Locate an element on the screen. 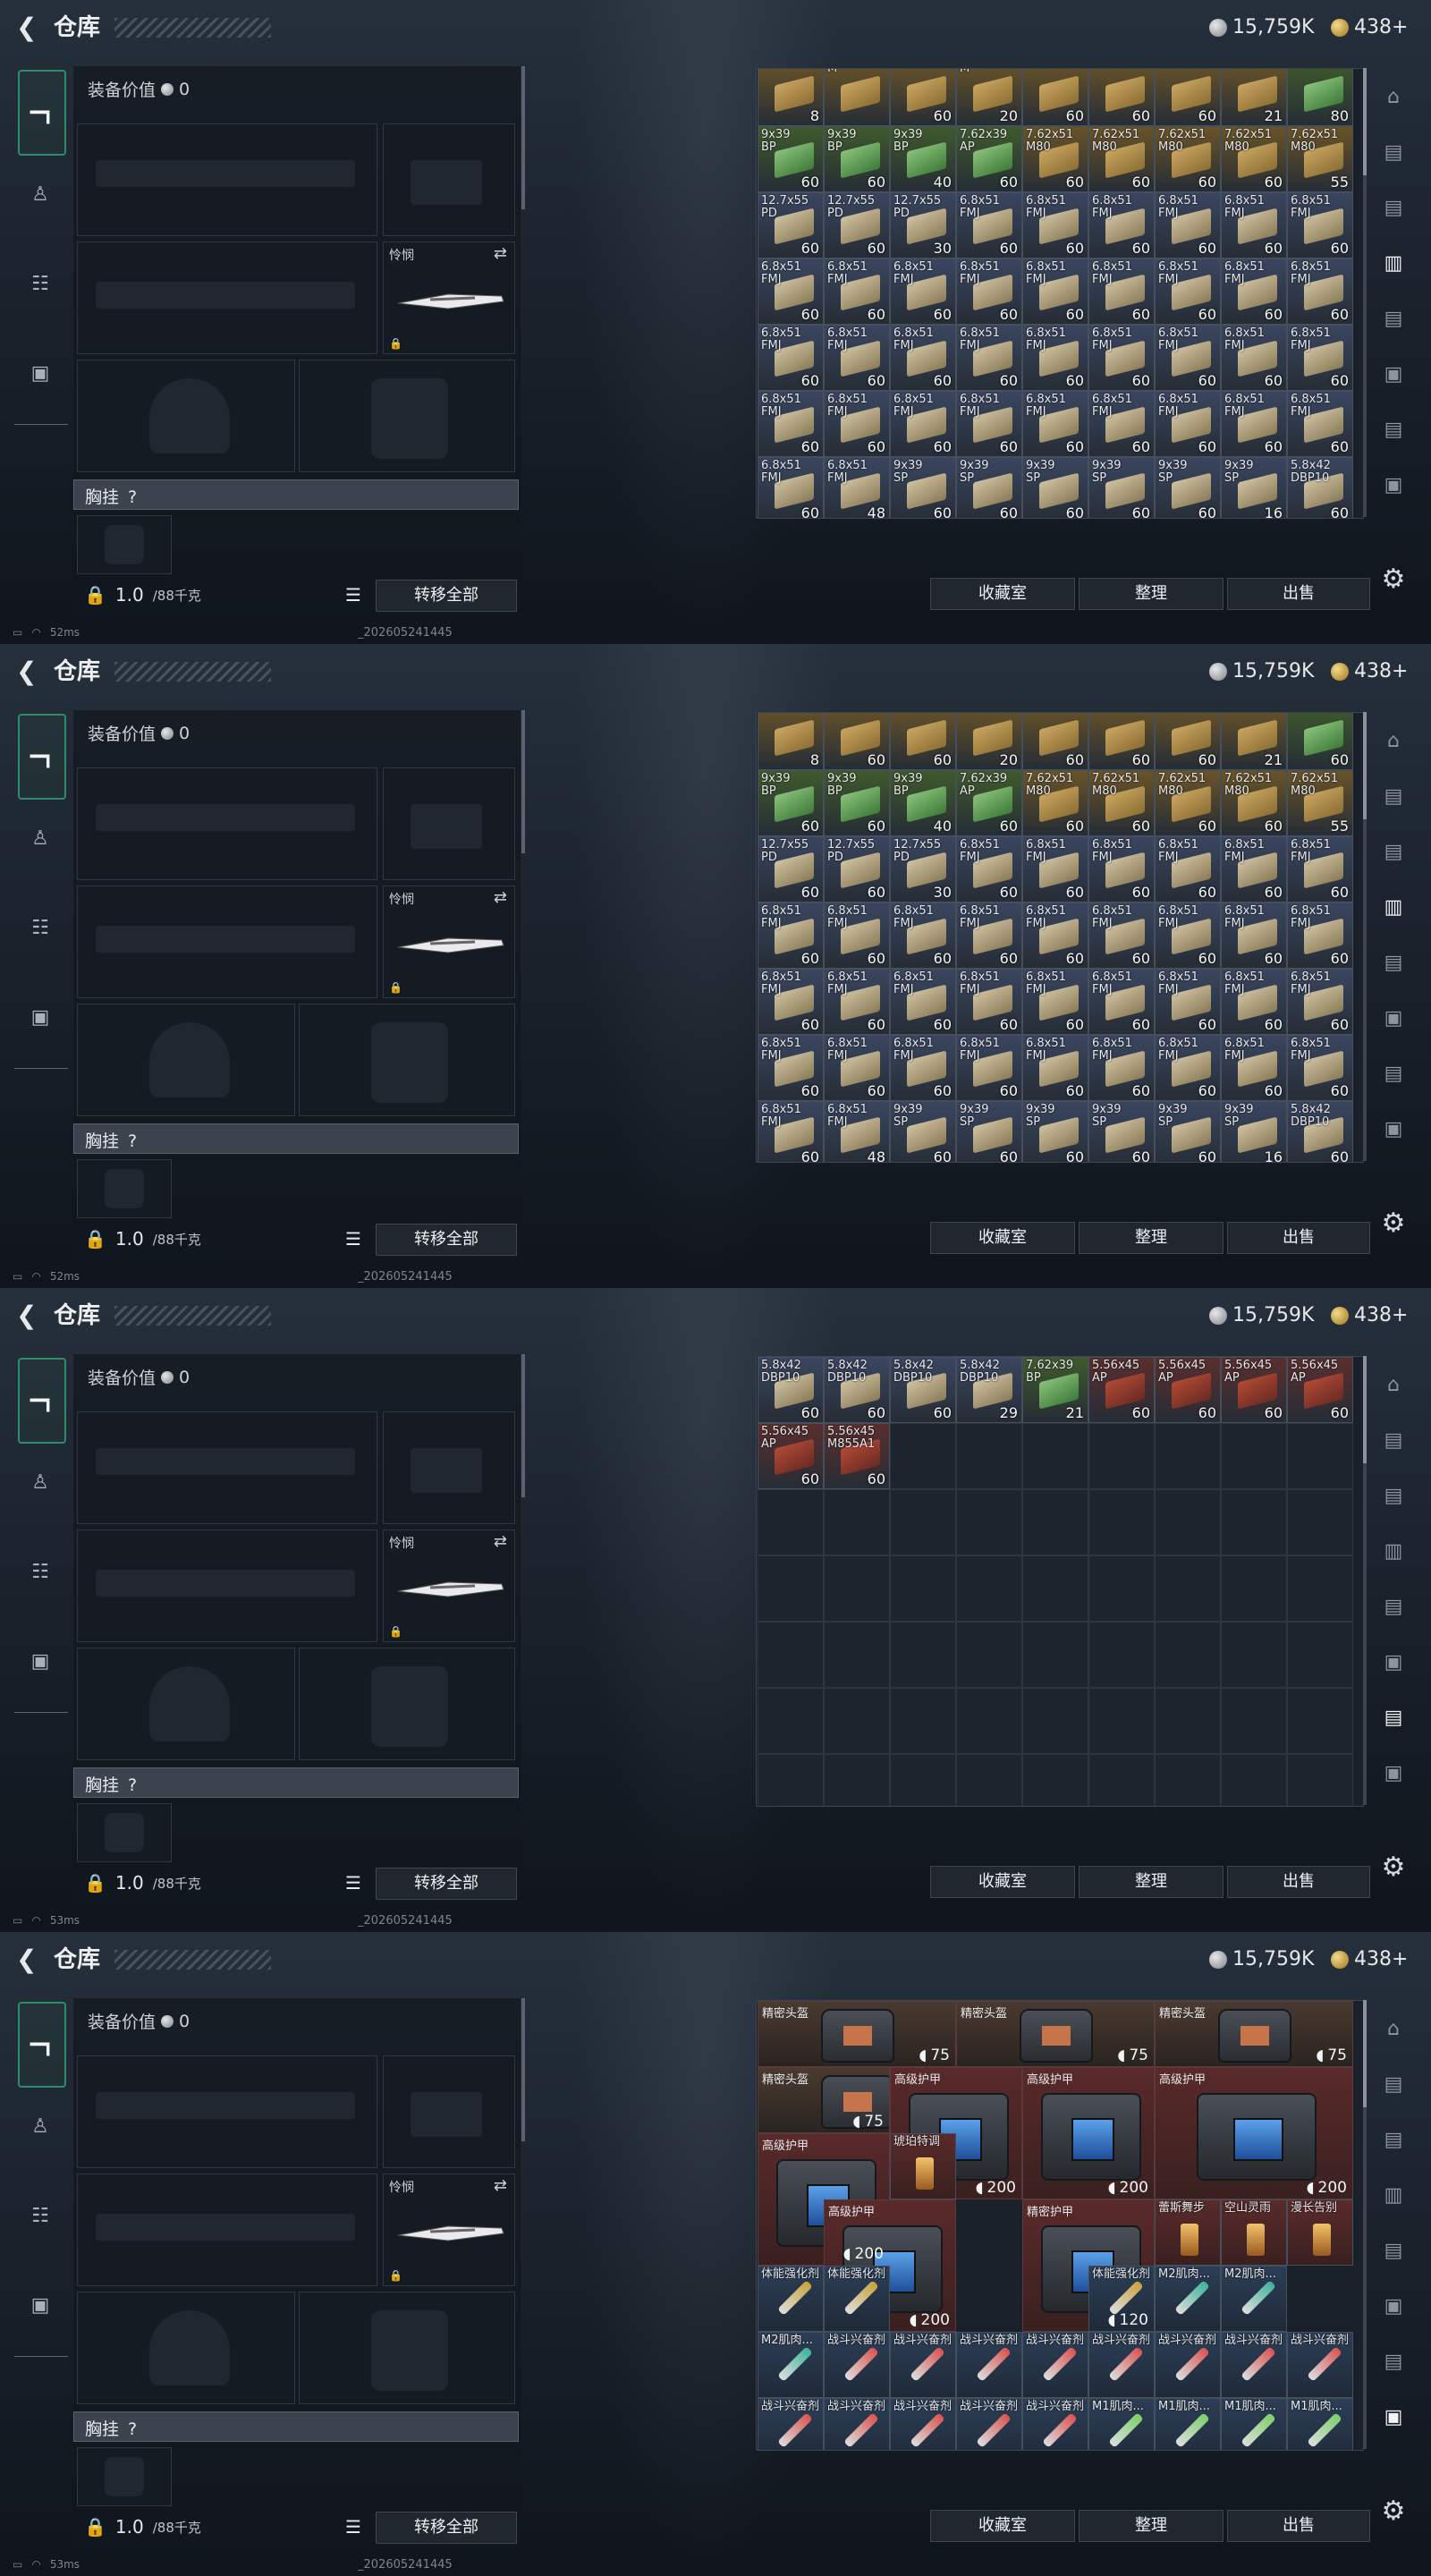  transfer-all-button: 转移全部 is located at coordinates (447, 596).